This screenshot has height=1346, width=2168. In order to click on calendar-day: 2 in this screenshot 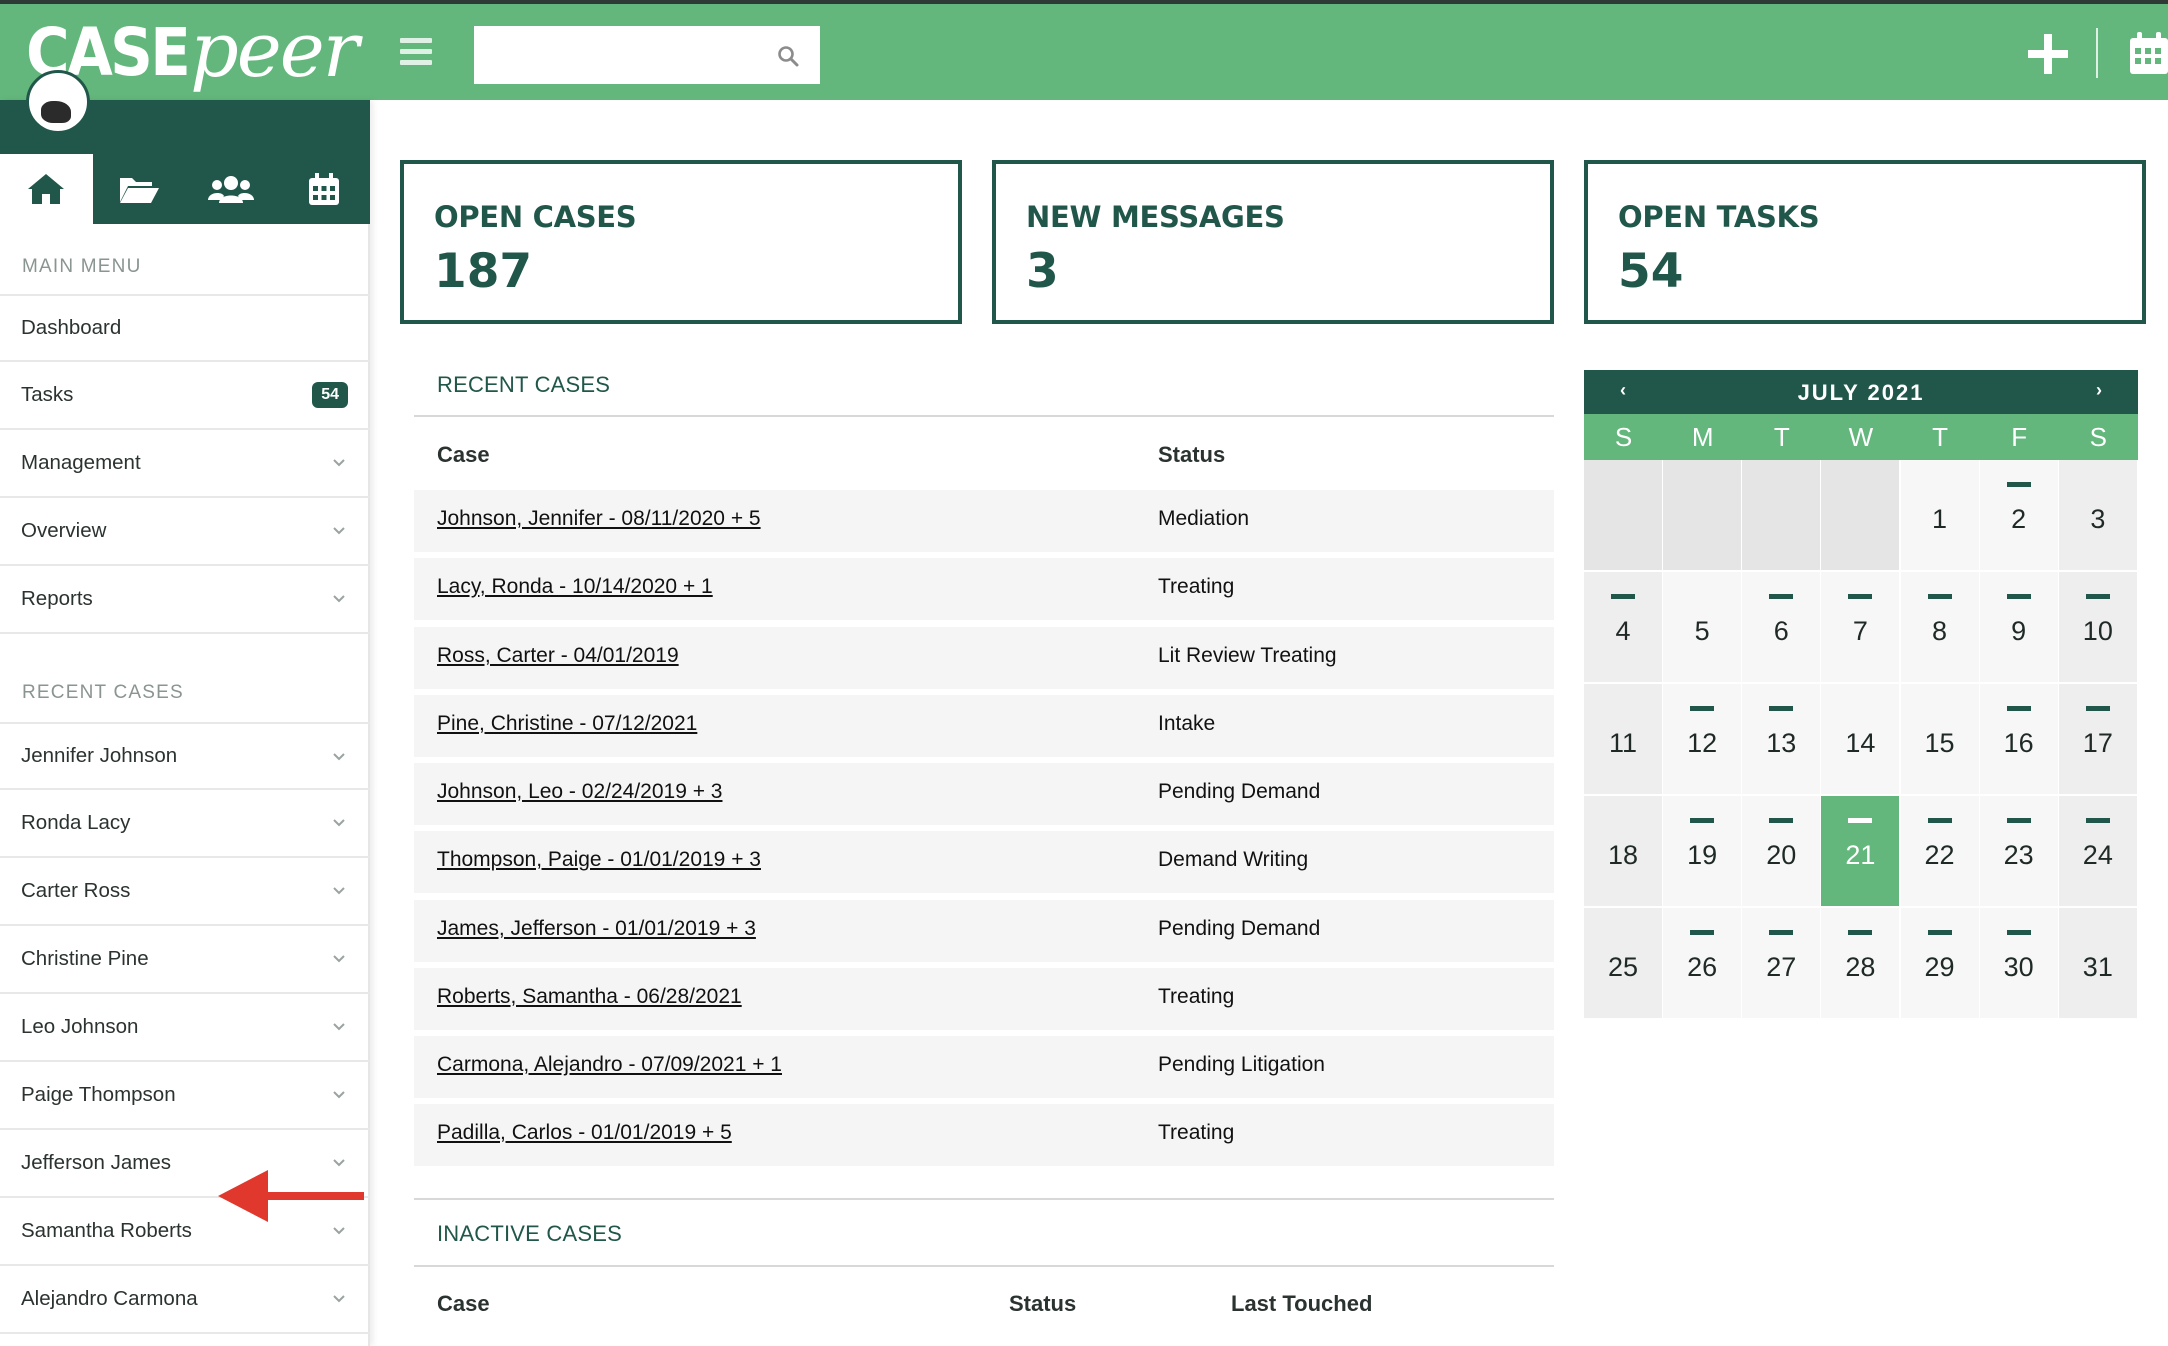, I will do `click(2018, 515)`.